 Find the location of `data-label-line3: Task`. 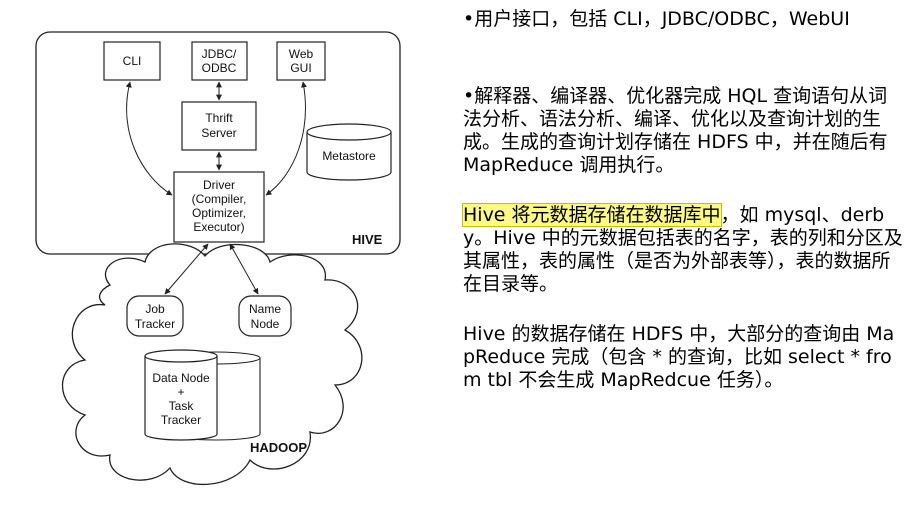

data-label-line3: Task is located at coordinates (182, 406).